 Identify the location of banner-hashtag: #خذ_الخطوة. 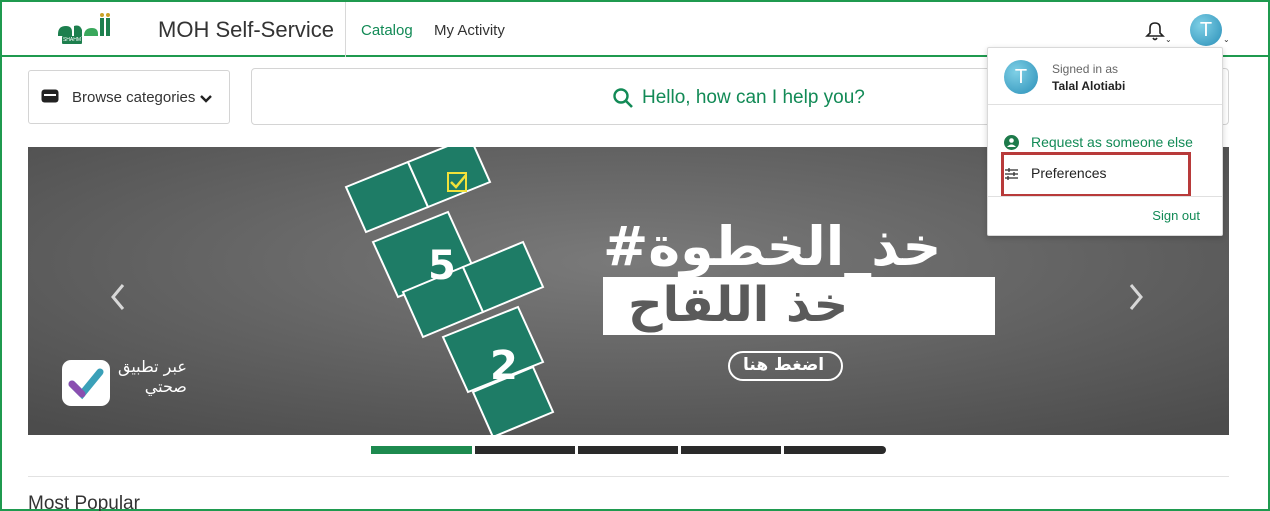
(772, 246).